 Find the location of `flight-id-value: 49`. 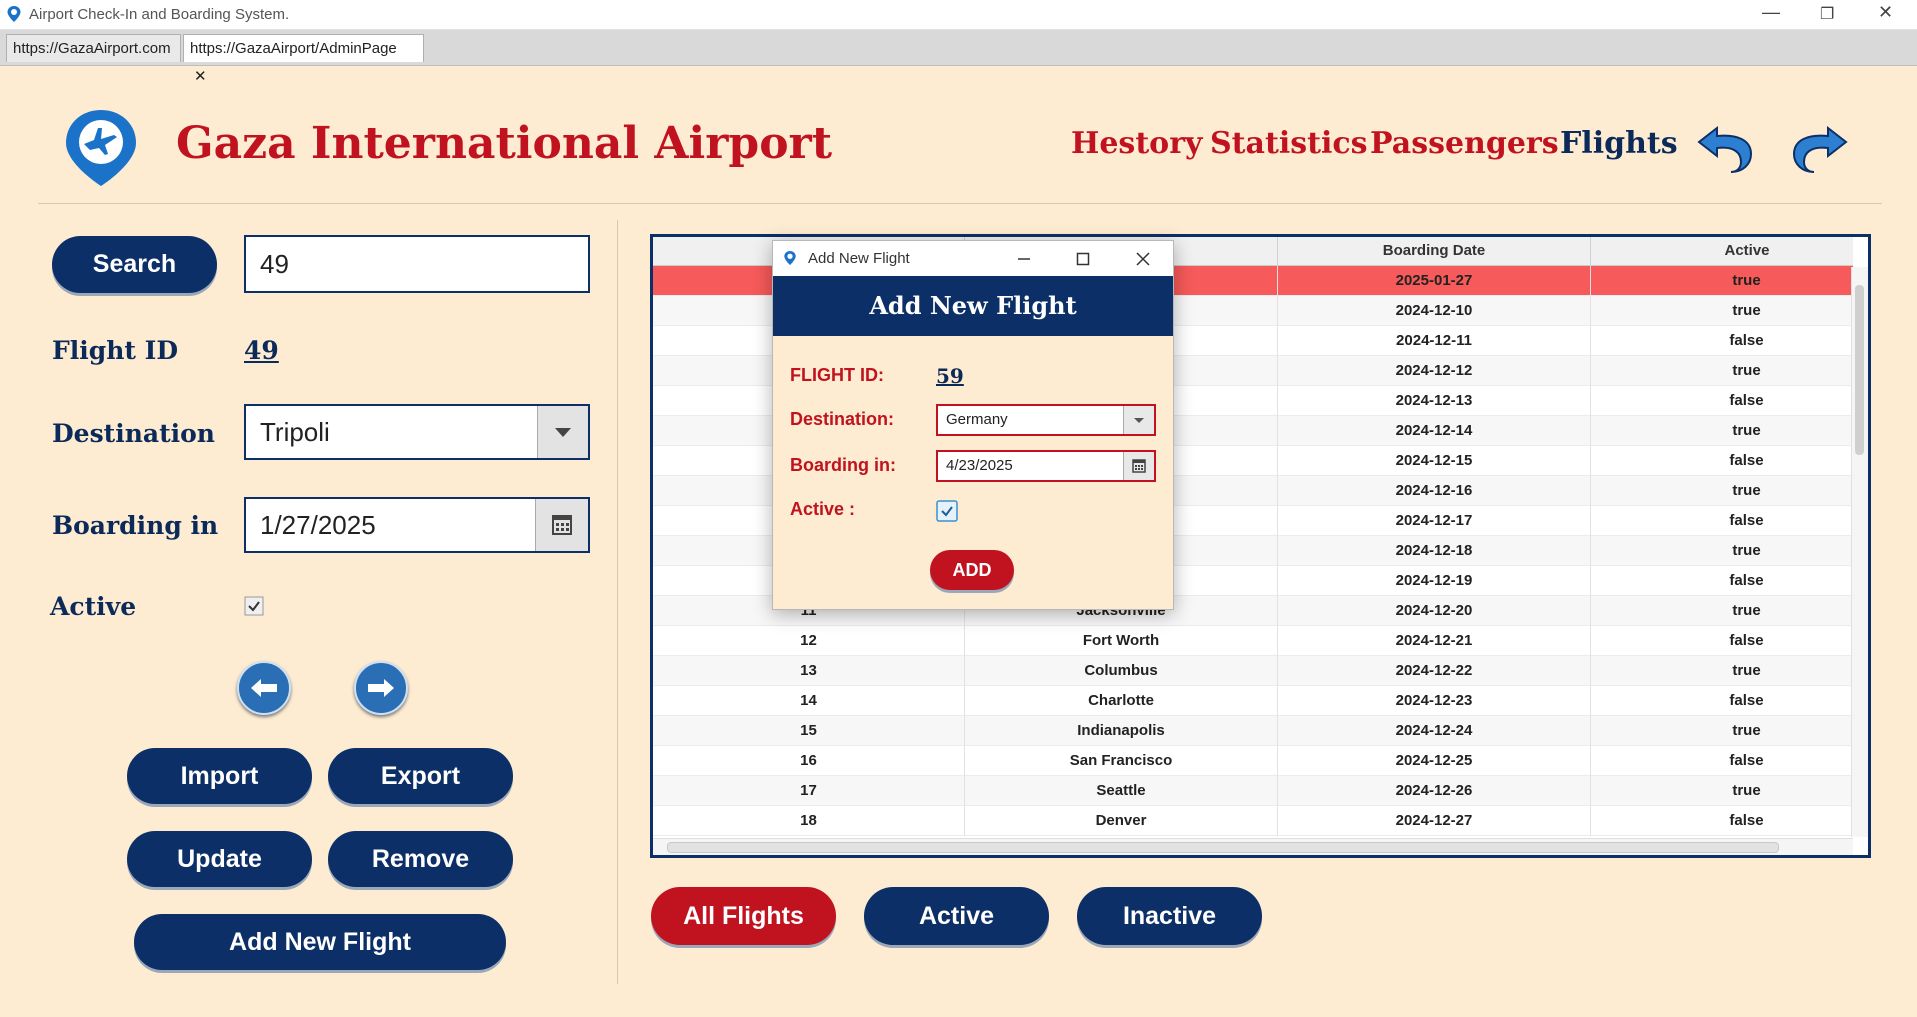

flight-id-value: 49 is located at coordinates (261, 350).